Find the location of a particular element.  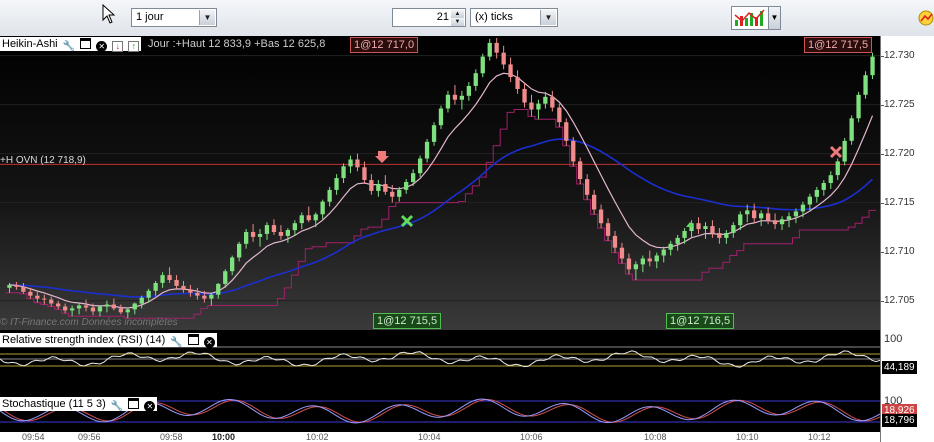

arrow-down-icon: ↓ is located at coordinates (118, 46).